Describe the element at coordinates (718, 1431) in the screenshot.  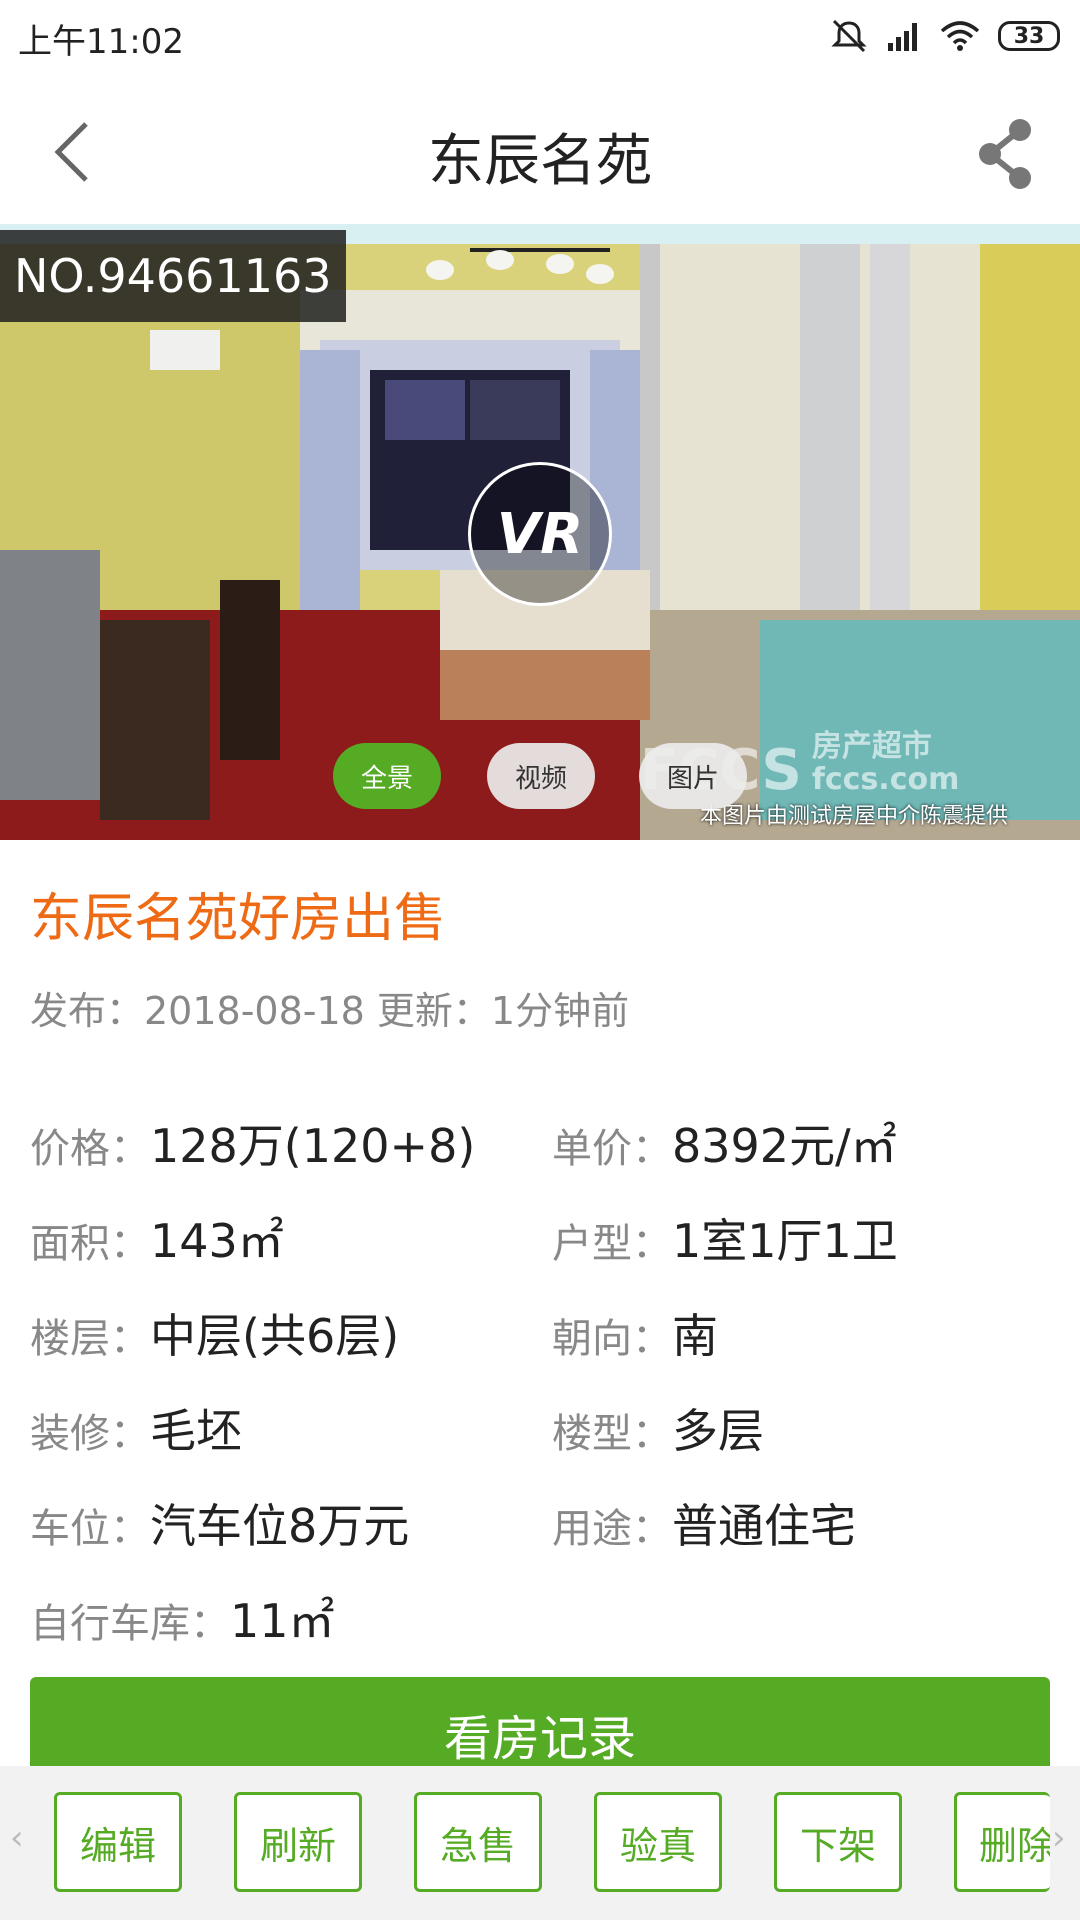
I see `detail-value: 多层` at that location.